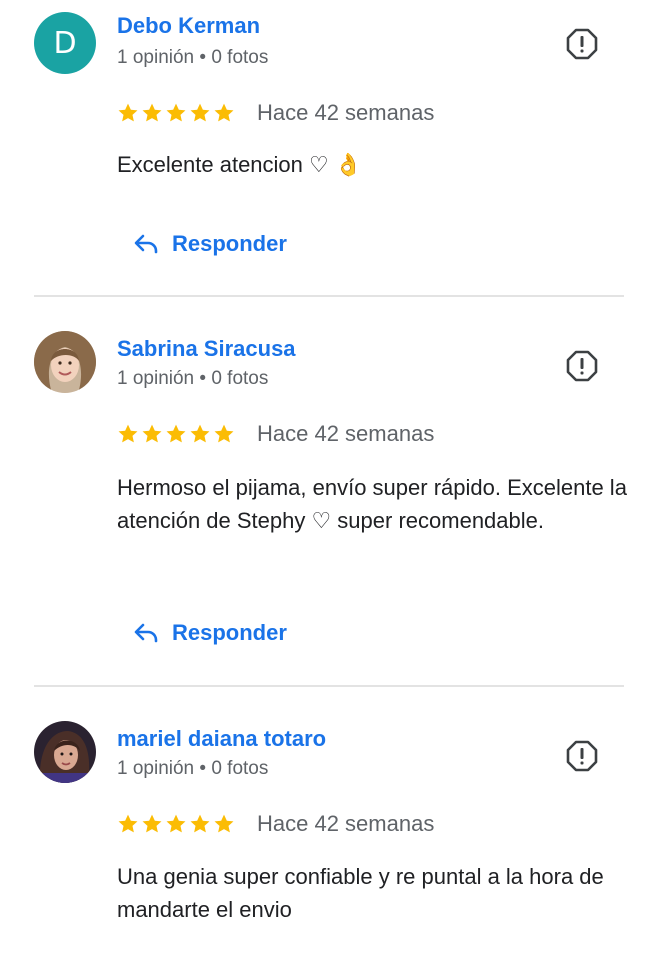 The image size is (657, 960). I want to click on avatar-letter: D, so click(65, 43).